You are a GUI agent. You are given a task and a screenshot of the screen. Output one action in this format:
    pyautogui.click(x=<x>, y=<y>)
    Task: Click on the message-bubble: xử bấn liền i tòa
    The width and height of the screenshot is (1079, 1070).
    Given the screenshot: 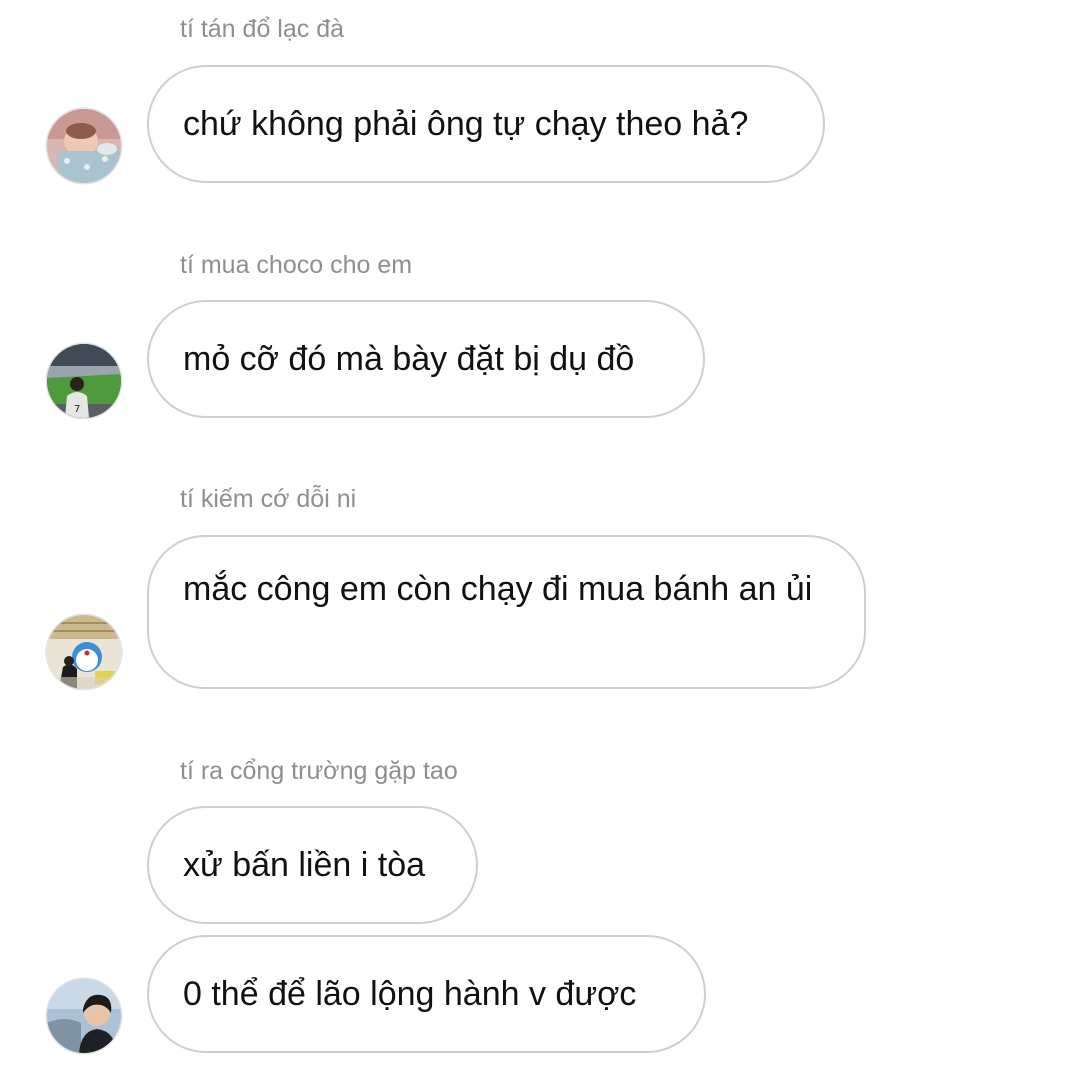 What is the action you would take?
    pyautogui.click(x=312, y=865)
    